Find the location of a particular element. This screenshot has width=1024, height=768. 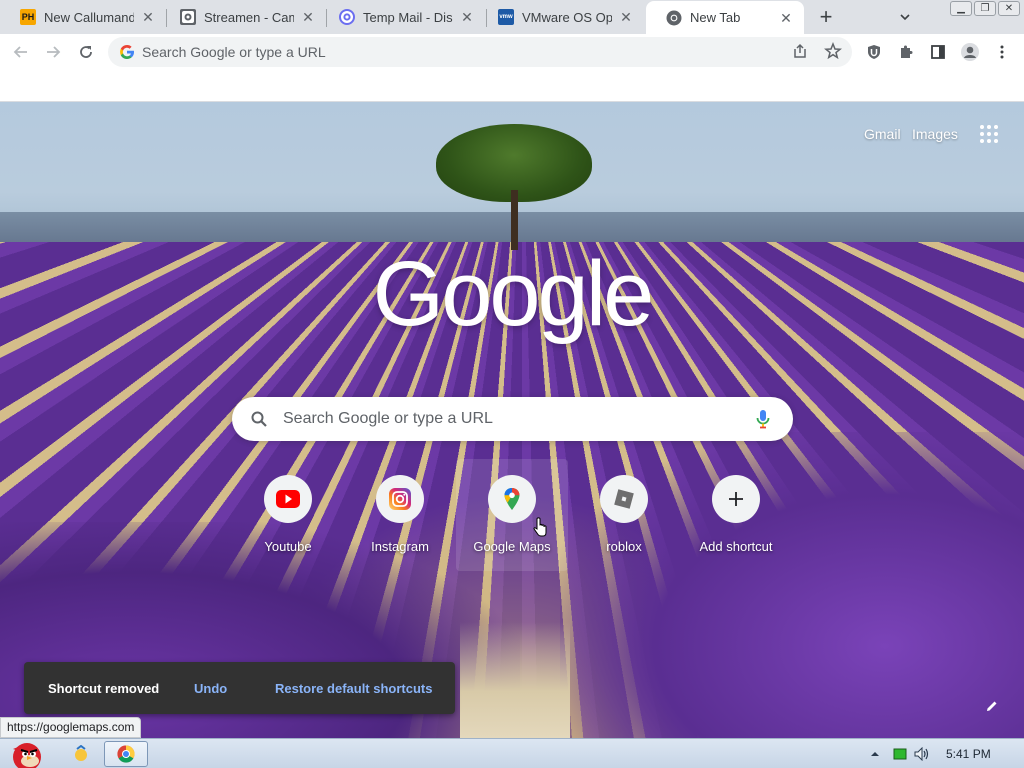

plus-icon is located at coordinates (736, 499).